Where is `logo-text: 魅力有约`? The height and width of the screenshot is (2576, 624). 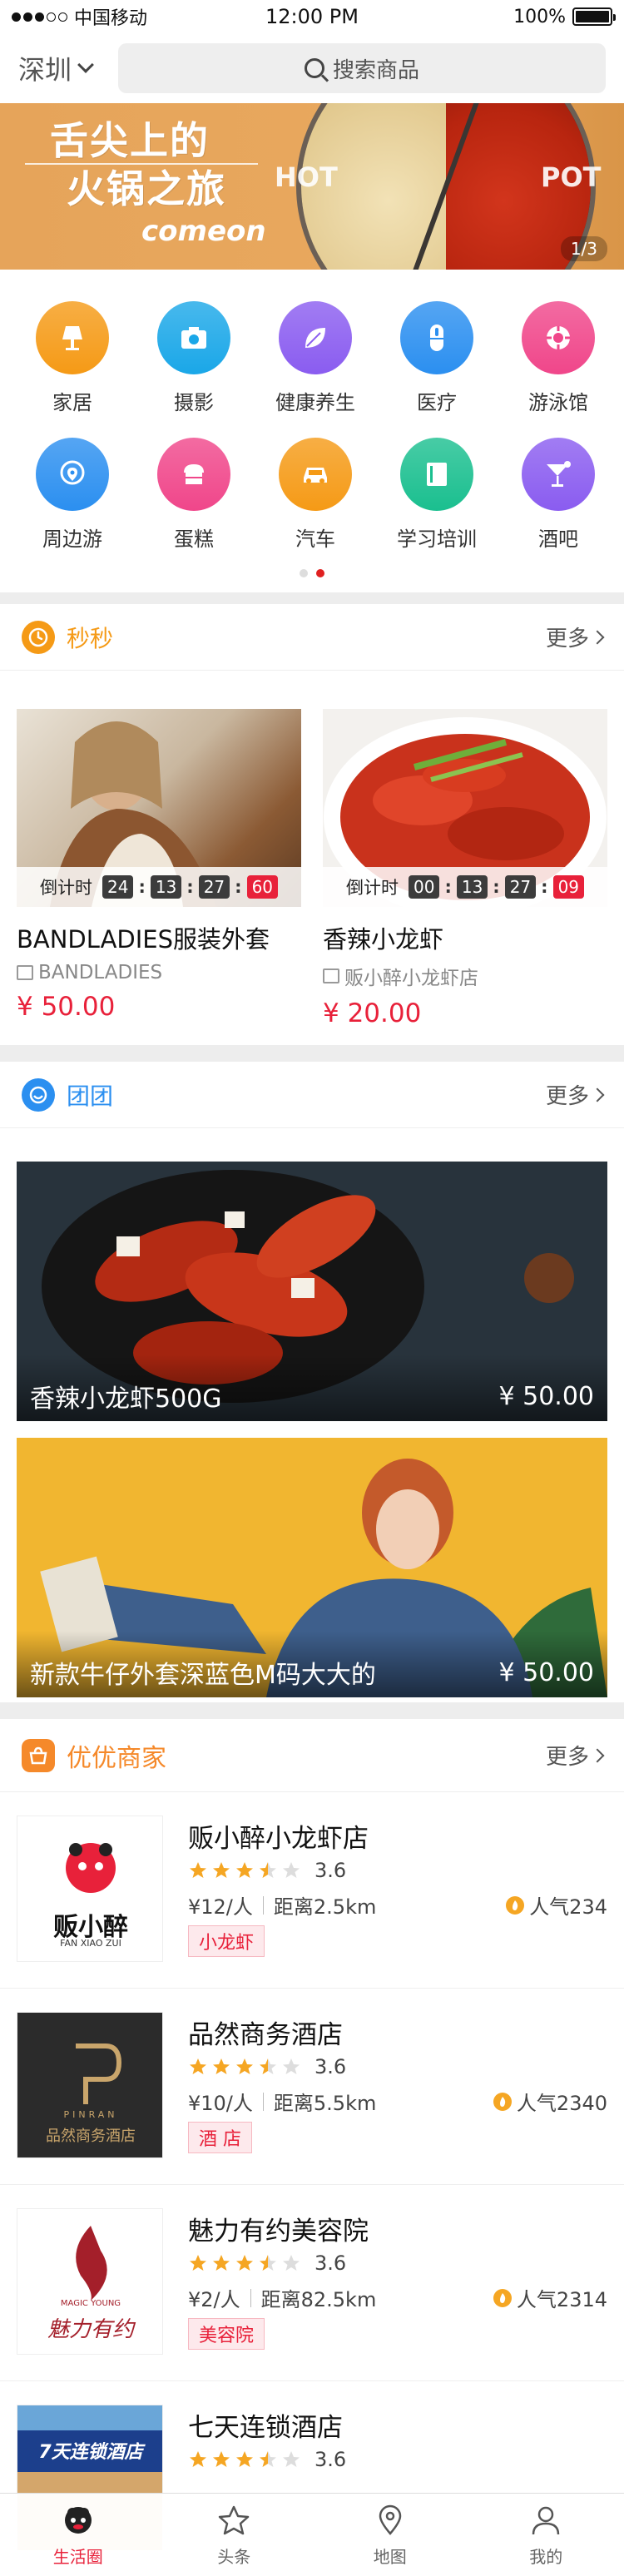
logo-text: 魅力有约 is located at coordinates (90, 2329).